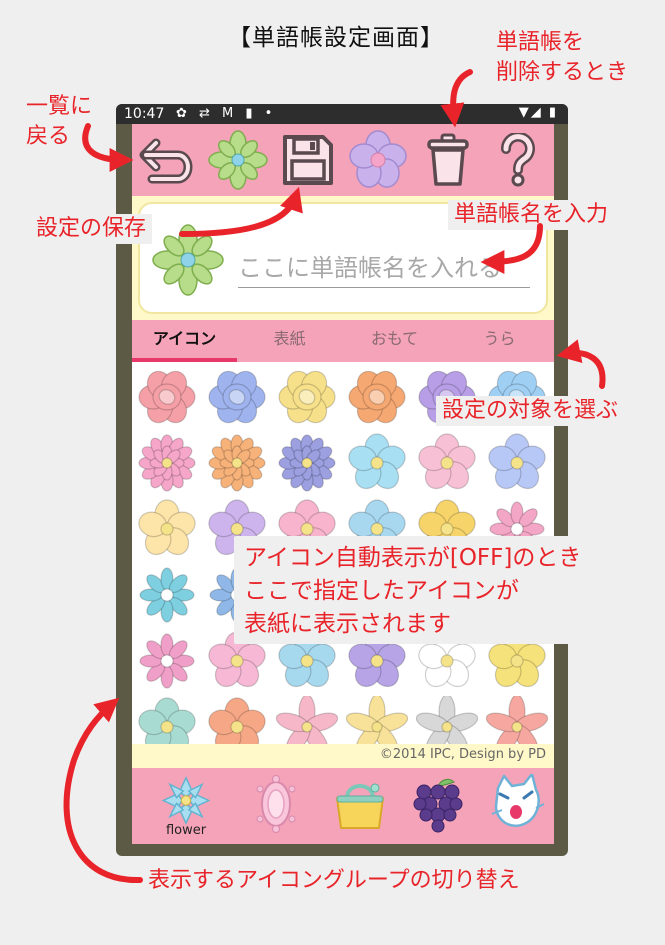 The image size is (665, 945). I want to click on toolbar, so click(343, 160).